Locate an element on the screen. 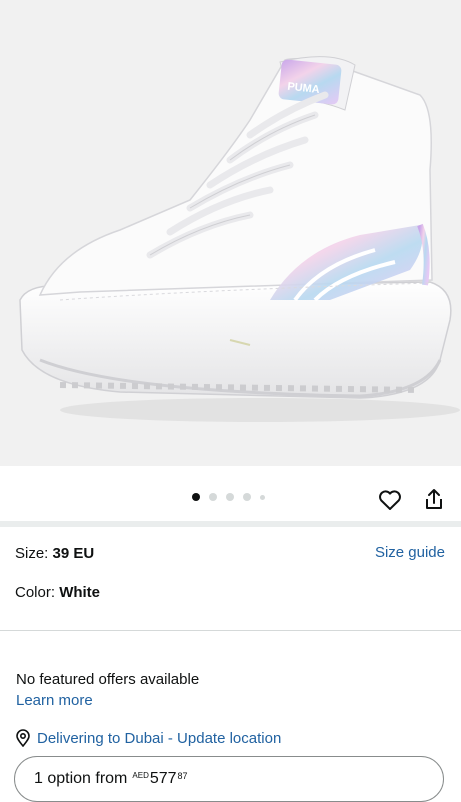 This screenshot has height=802, width=461. learn-more-link: Learn more is located at coordinates (107, 700).